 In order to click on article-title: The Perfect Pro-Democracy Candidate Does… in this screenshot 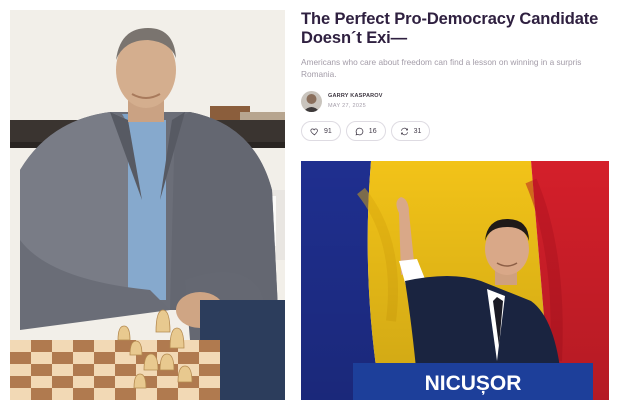, I will do `click(460, 29)`.